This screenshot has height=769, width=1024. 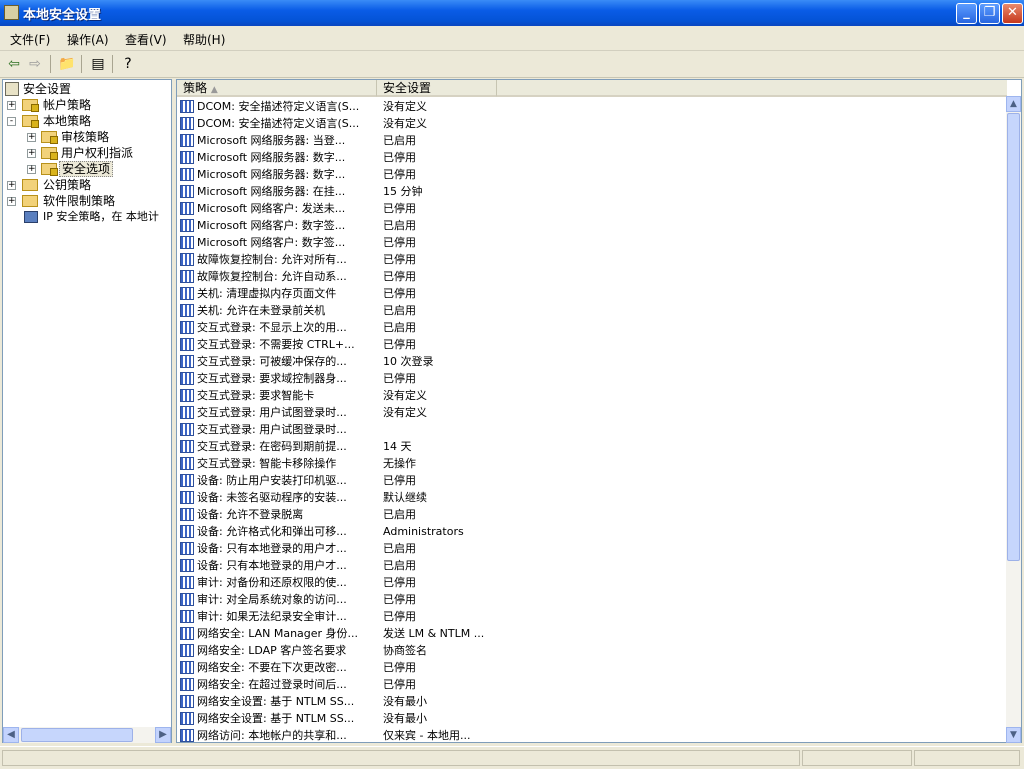 I want to click on table-row: 交互式登录: 智能卡移除操作 无操作, so click(x=591, y=463).